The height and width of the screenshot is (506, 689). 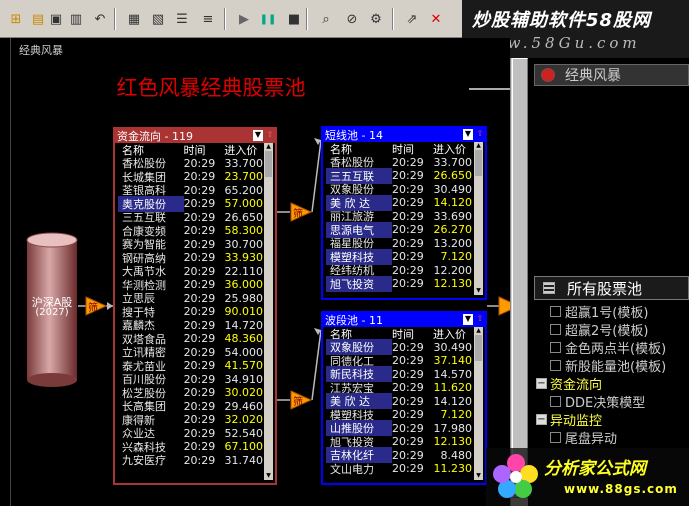 What do you see at coordinates (301, 212) in the screenshot?
I see `filter-node-2: 筛` at bounding box center [301, 212].